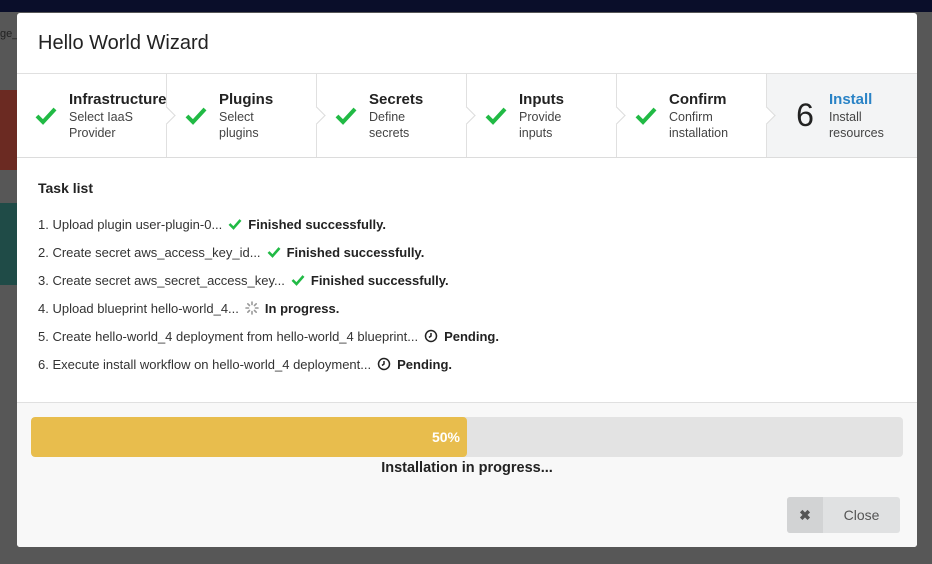  I want to click on step-desc: Provider, so click(92, 132).